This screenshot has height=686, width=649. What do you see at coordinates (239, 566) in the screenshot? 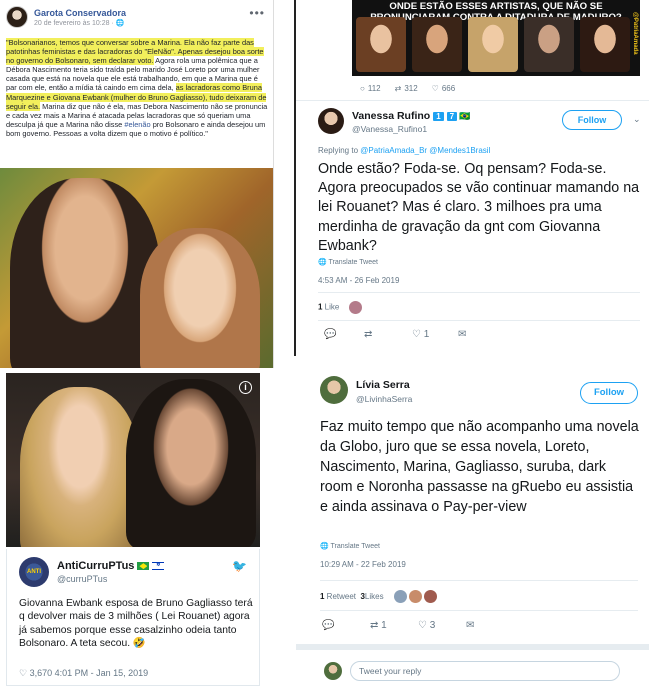
I see `twitter-bird-icon: 🐦` at bounding box center [239, 566].